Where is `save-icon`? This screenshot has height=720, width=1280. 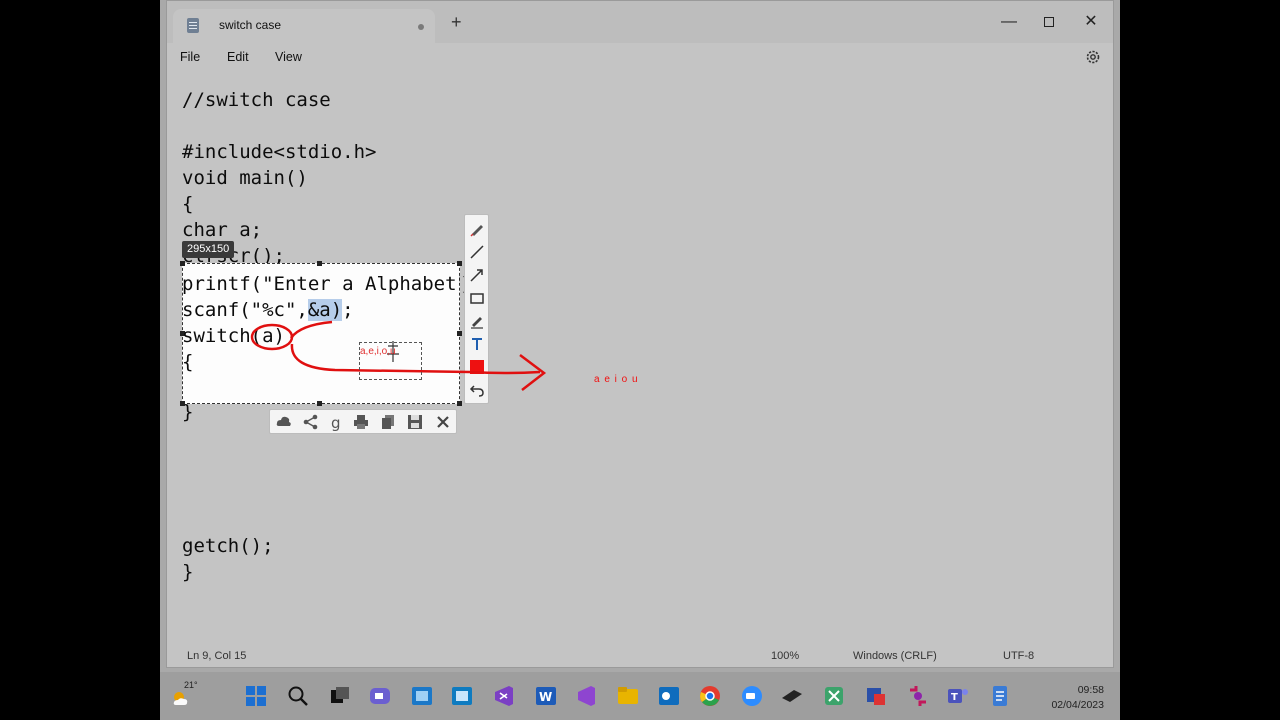
save-icon is located at coordinates (415, 422).